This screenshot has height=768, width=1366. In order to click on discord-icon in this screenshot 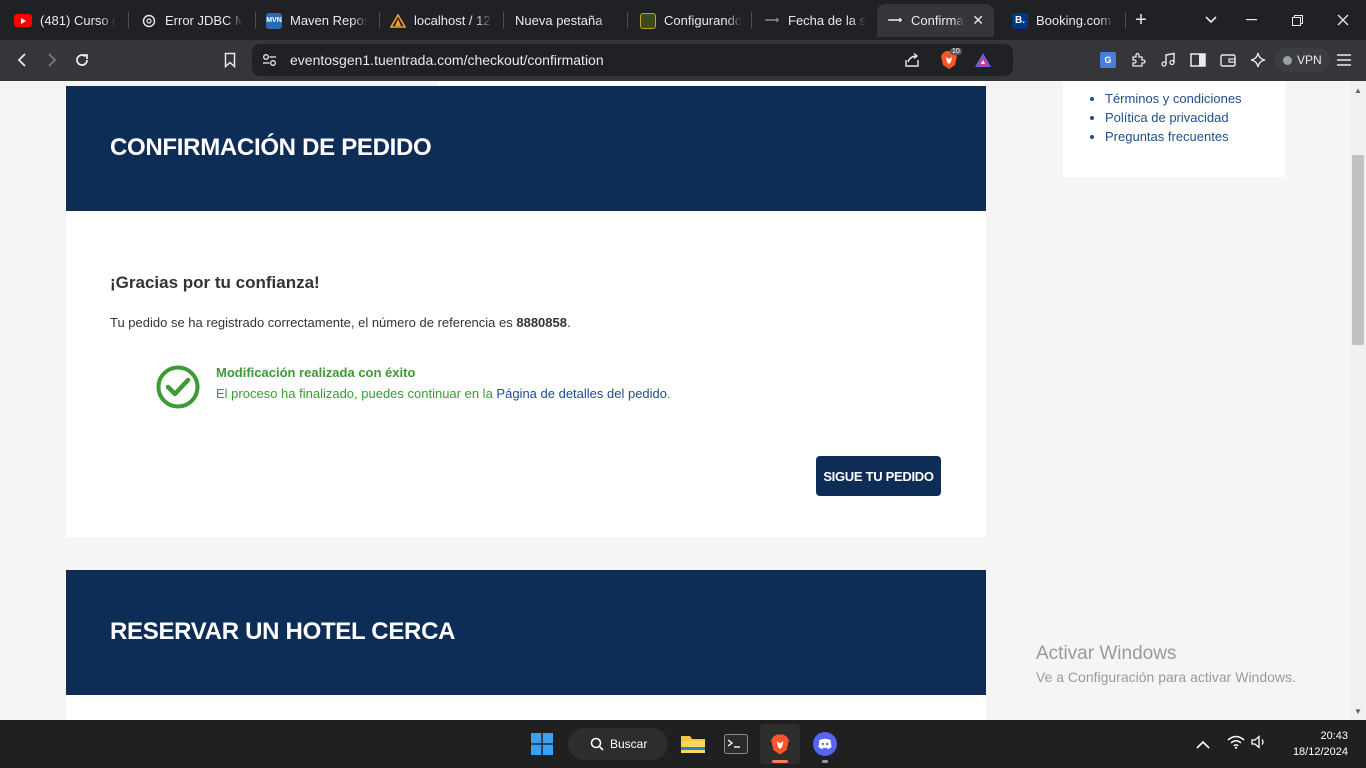, I will do `click(825, 744)`.